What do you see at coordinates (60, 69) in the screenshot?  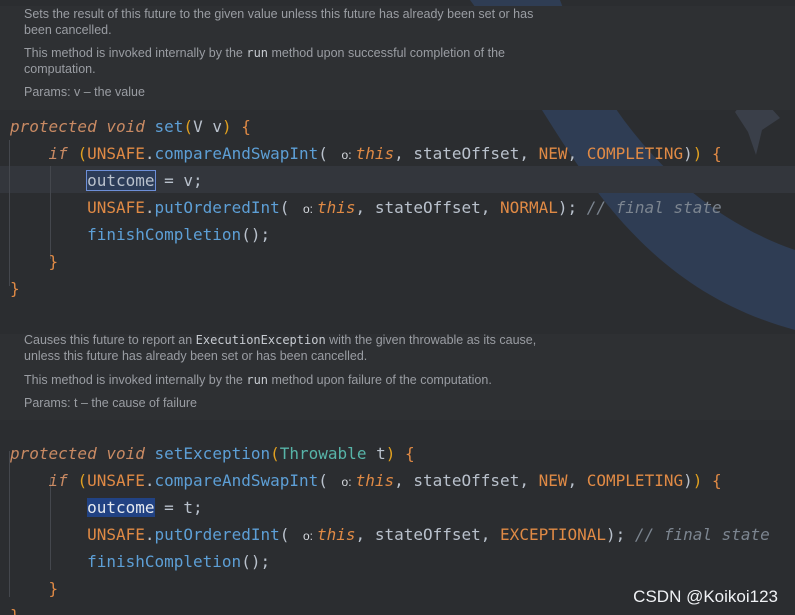 I see `doc-line: computation.` at bounding box center [60, 69].